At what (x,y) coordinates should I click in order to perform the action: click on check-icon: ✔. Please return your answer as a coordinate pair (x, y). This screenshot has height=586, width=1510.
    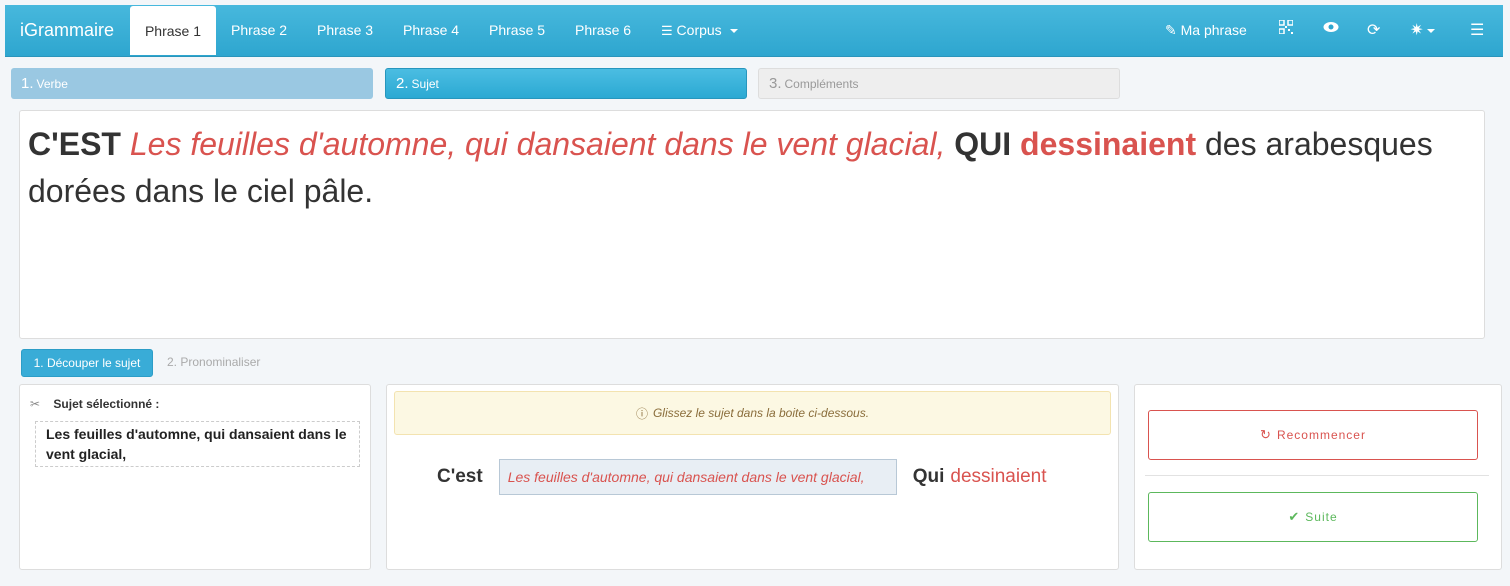
    Looking at the image, I should click on (1294, 516).